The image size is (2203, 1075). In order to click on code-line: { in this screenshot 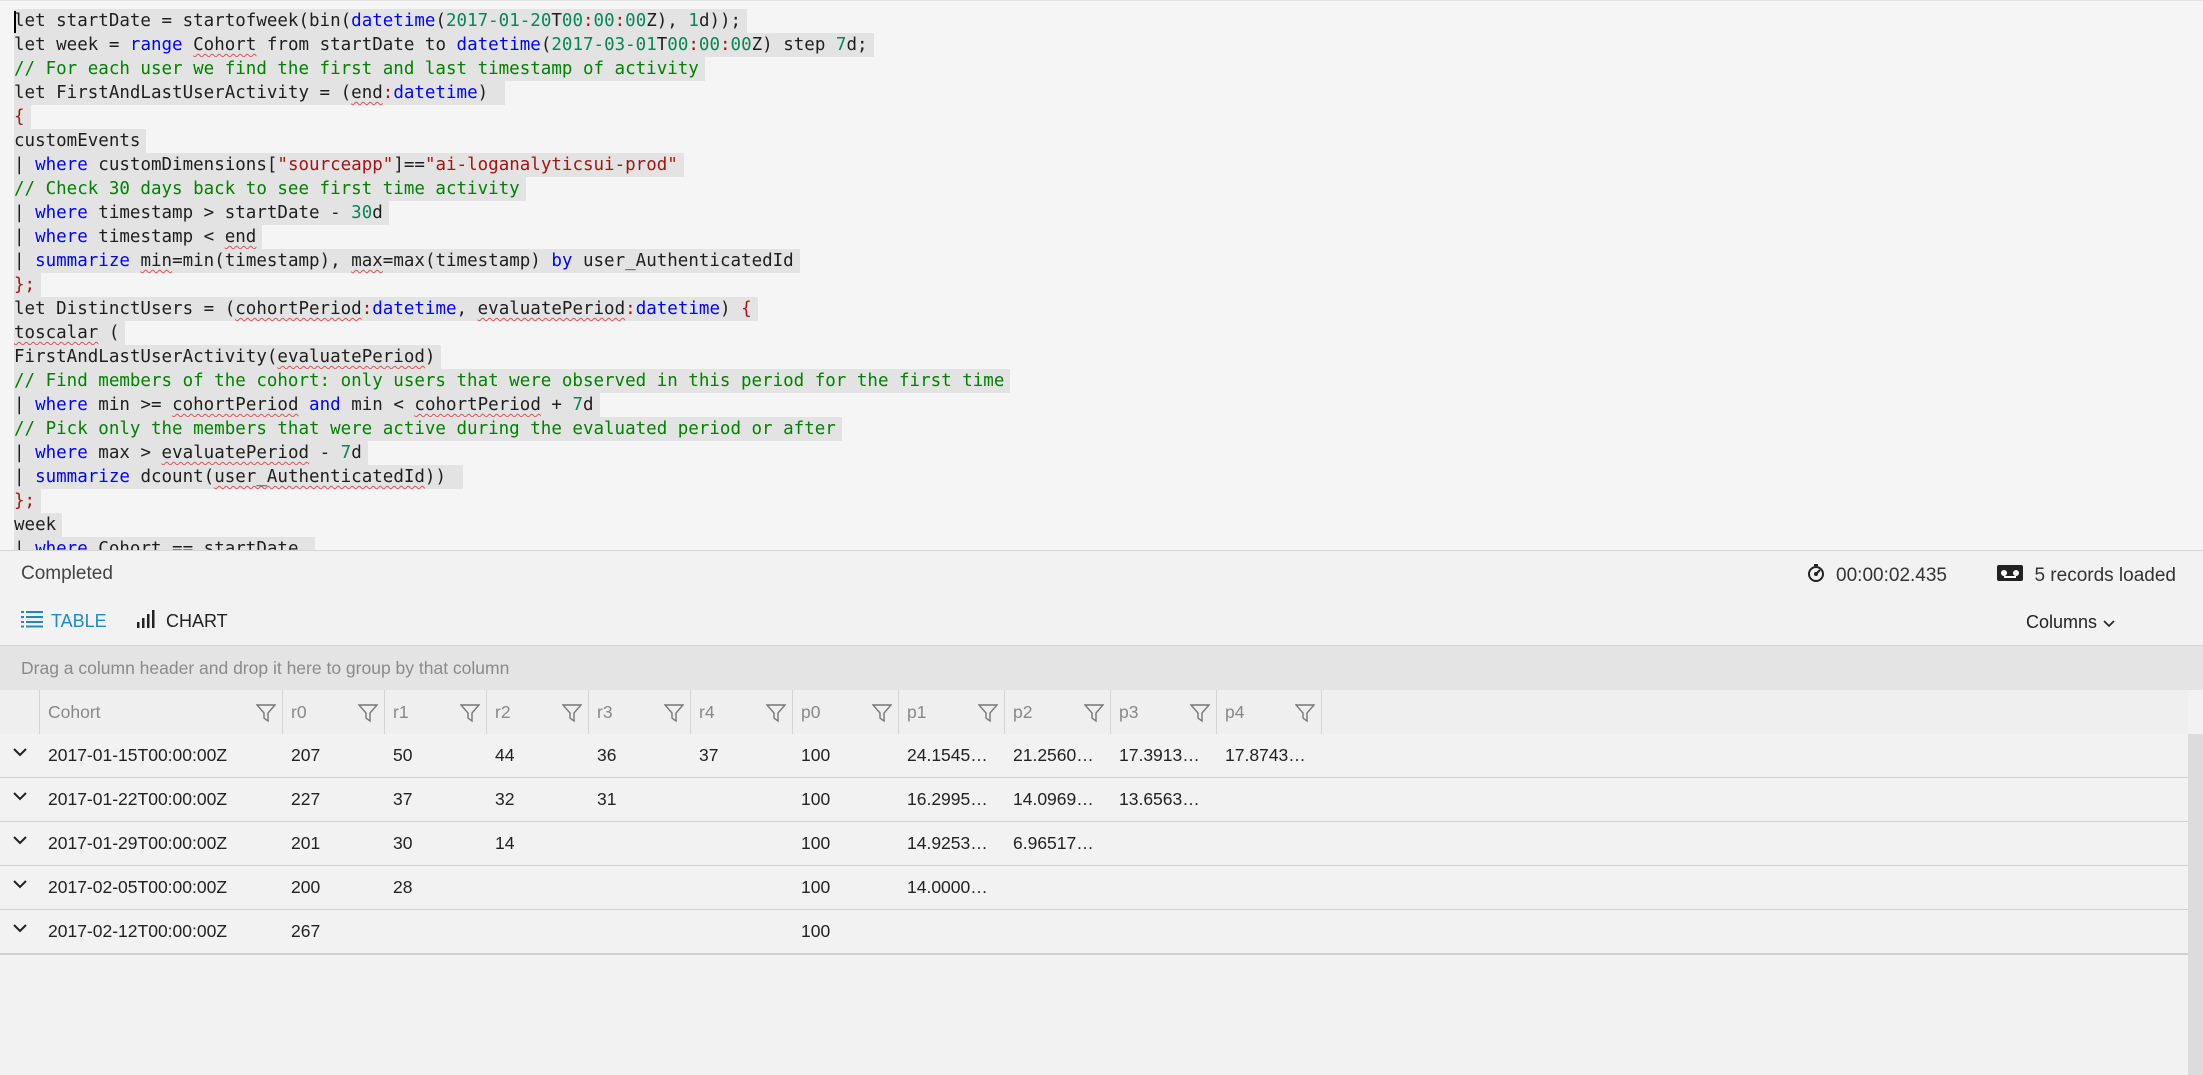, I will do `click(22, 117)`.